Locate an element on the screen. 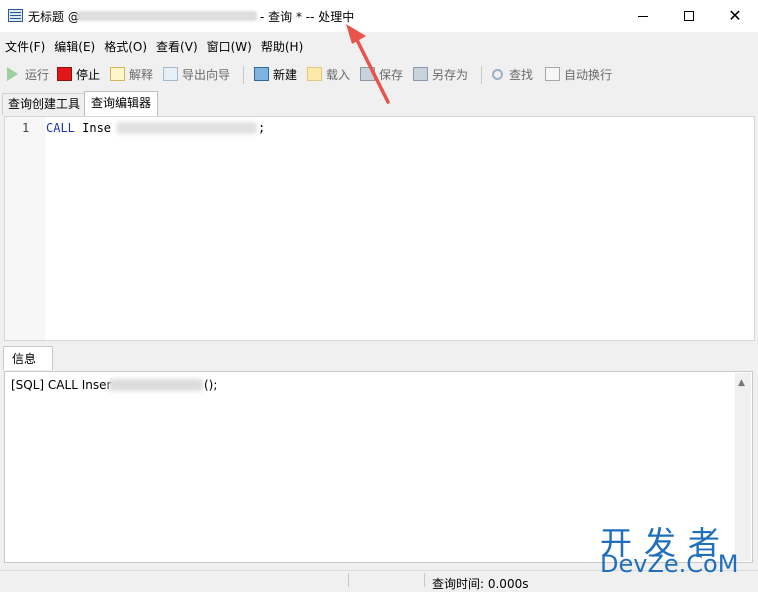 This screenshot has width=758, height=592. arrow-head is located at coordinates (356, 34).